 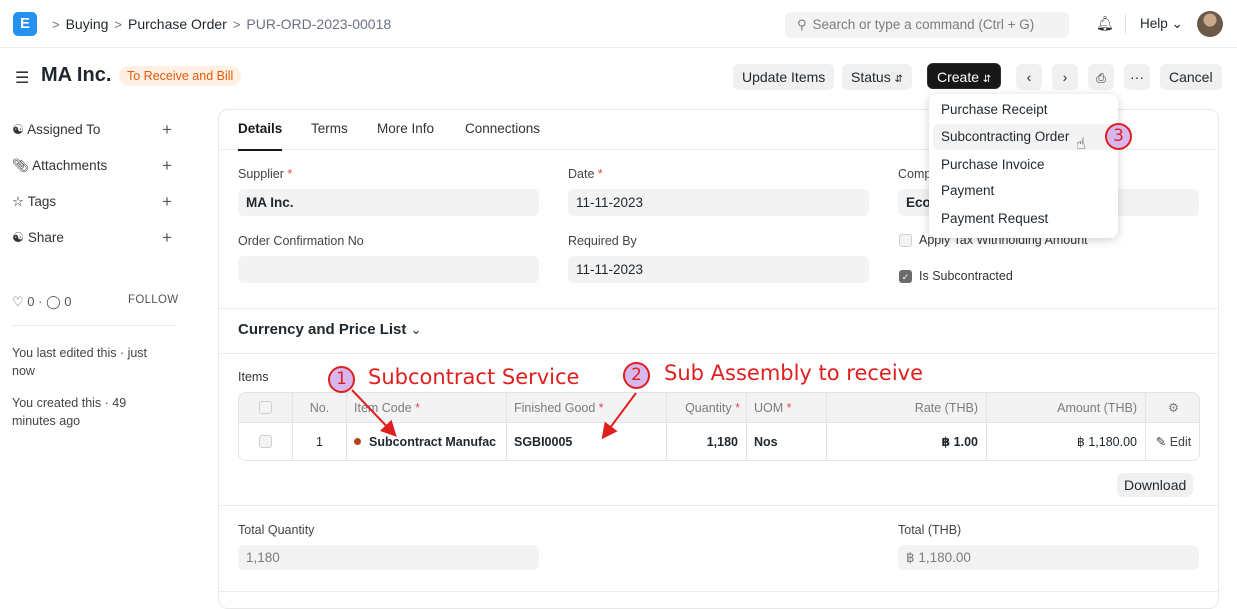 What do you see at coordinates (1081, 144) in the screenshot?
I see `hand-cursor-icon: ☝` at bounding box center [1081, 144].